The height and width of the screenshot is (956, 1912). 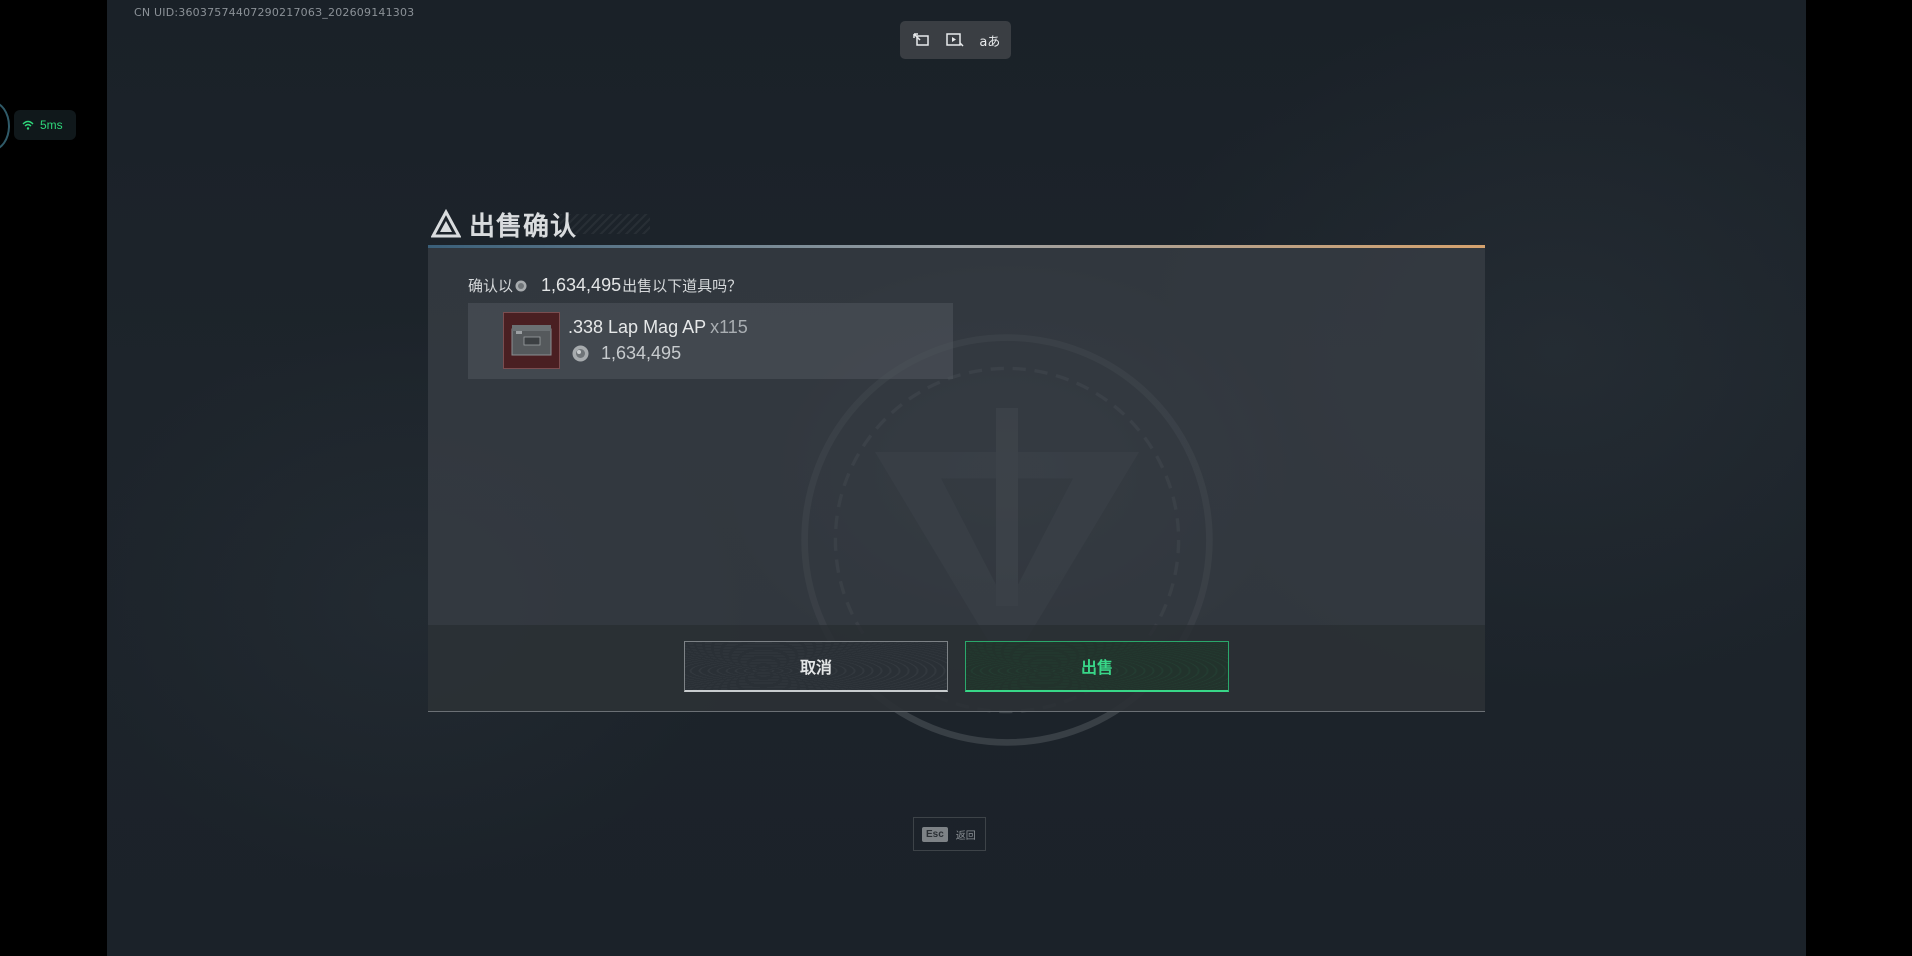 I want to click on item-name-text: .338 Lap Mag AP, so click(x=637, y=327).